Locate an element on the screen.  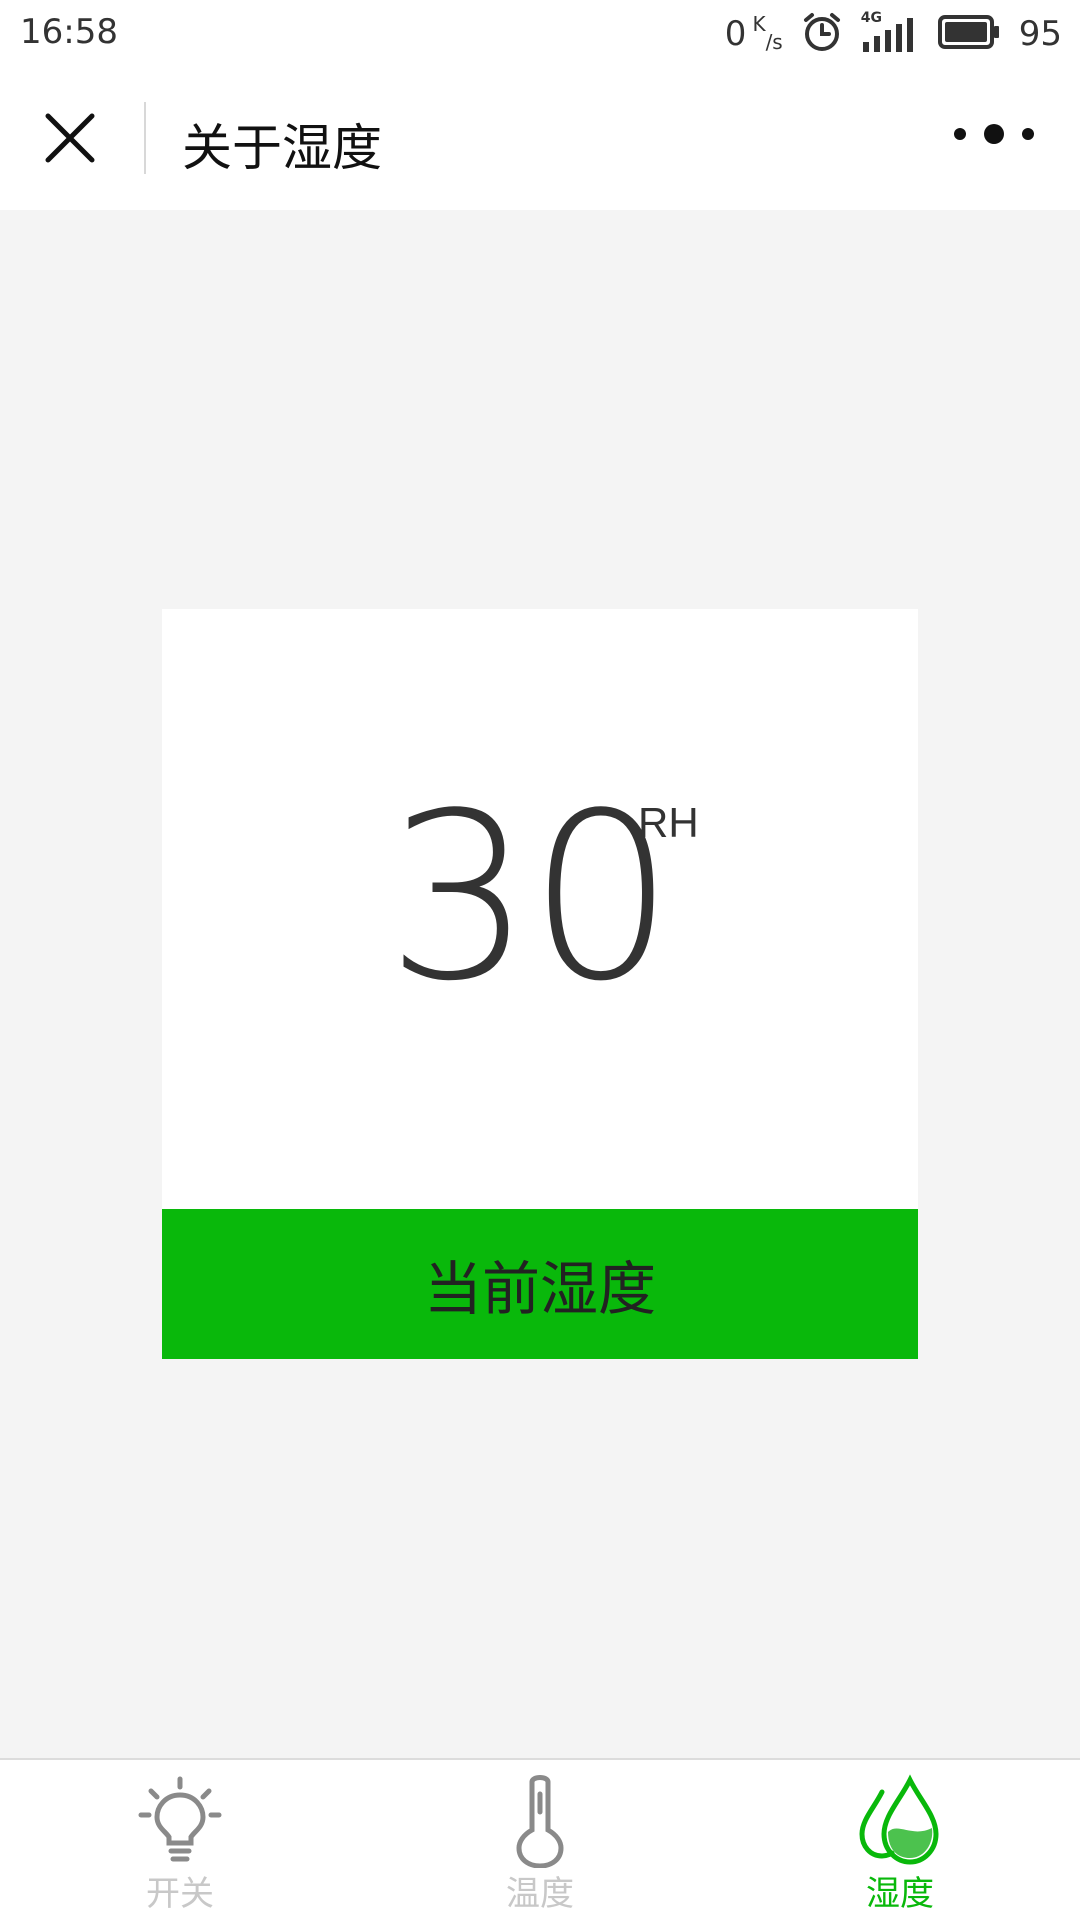
thermometer-icon is located at coordinates (540, 1820).